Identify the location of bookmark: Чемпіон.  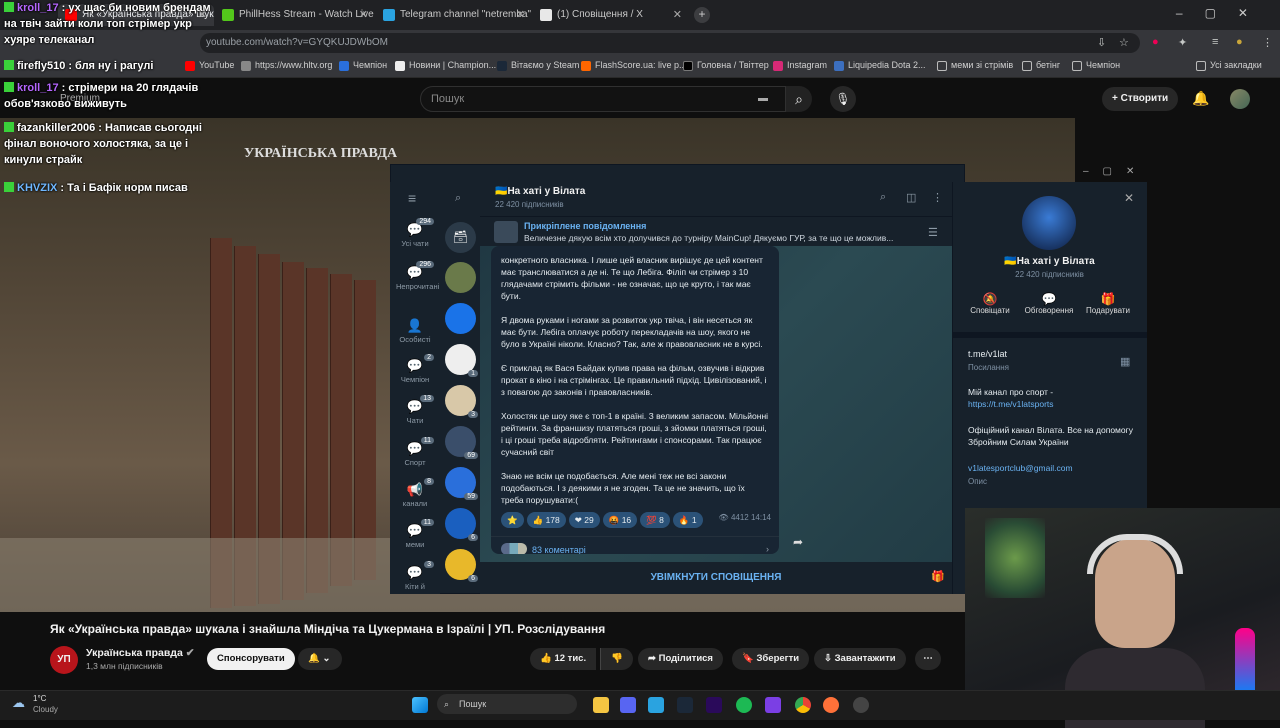
(363, 65).